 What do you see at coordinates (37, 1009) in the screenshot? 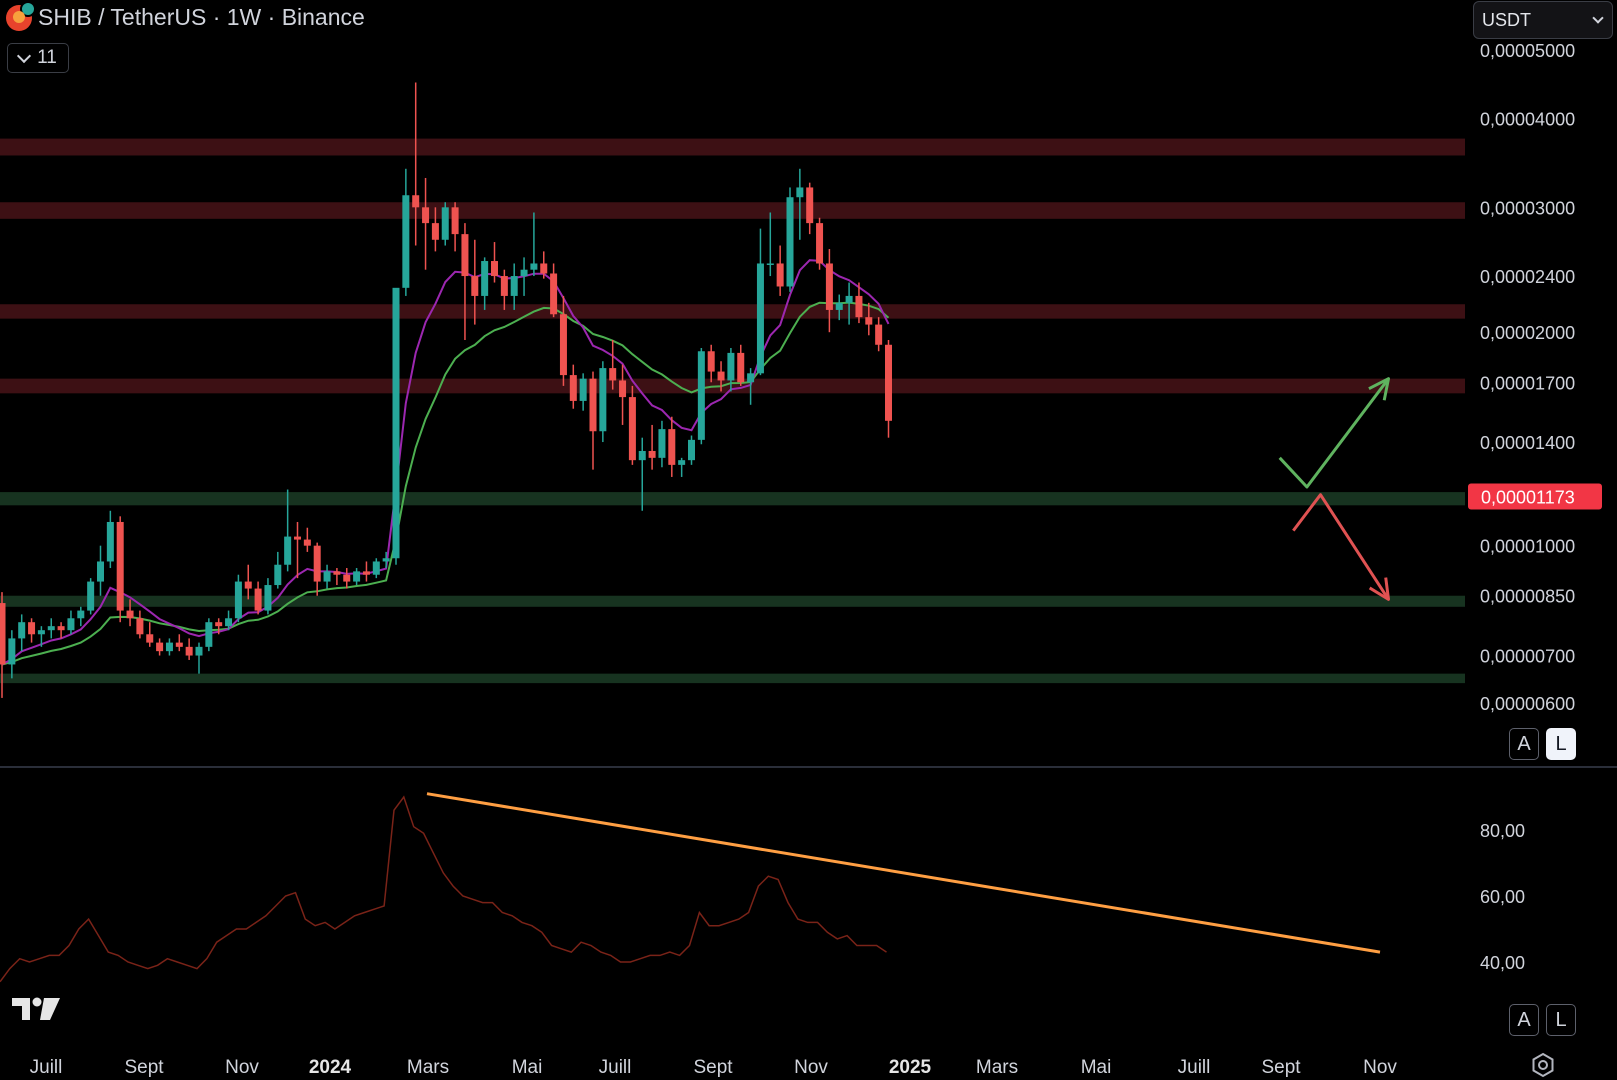
I see `tradingview-logo-icon` at bounding box center [37, 1009].